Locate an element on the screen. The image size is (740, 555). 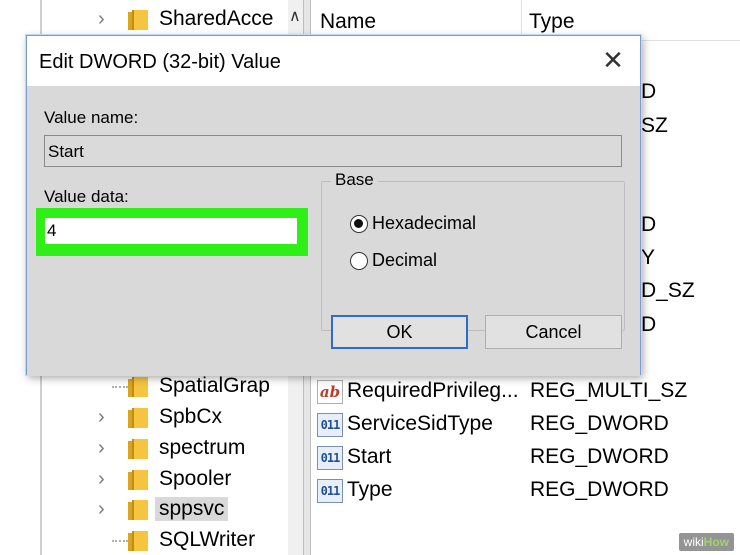
radio-unselected-icon is located at coordinates (359, 261).